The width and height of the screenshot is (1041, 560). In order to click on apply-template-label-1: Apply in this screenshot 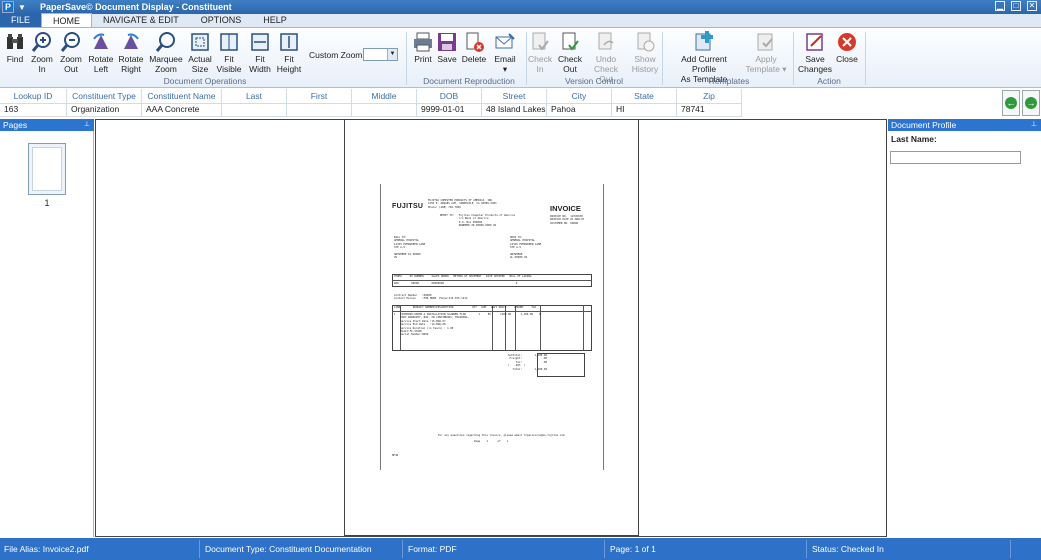, I will do `click(766, 59)`.